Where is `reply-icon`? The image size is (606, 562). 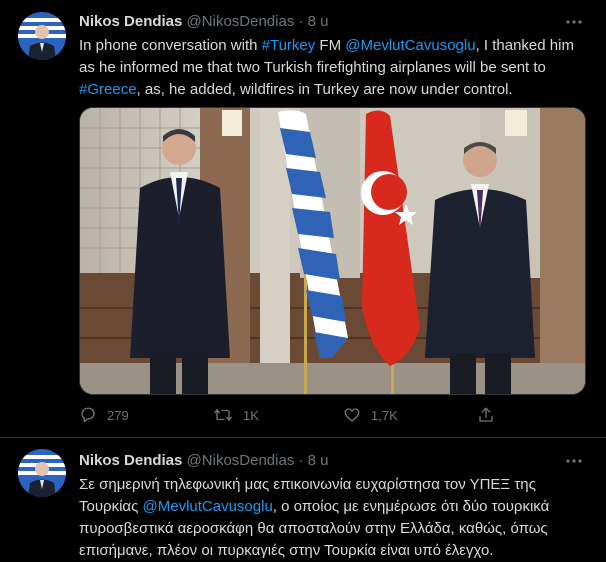 reply-icon is located at coordinates (88, 415).